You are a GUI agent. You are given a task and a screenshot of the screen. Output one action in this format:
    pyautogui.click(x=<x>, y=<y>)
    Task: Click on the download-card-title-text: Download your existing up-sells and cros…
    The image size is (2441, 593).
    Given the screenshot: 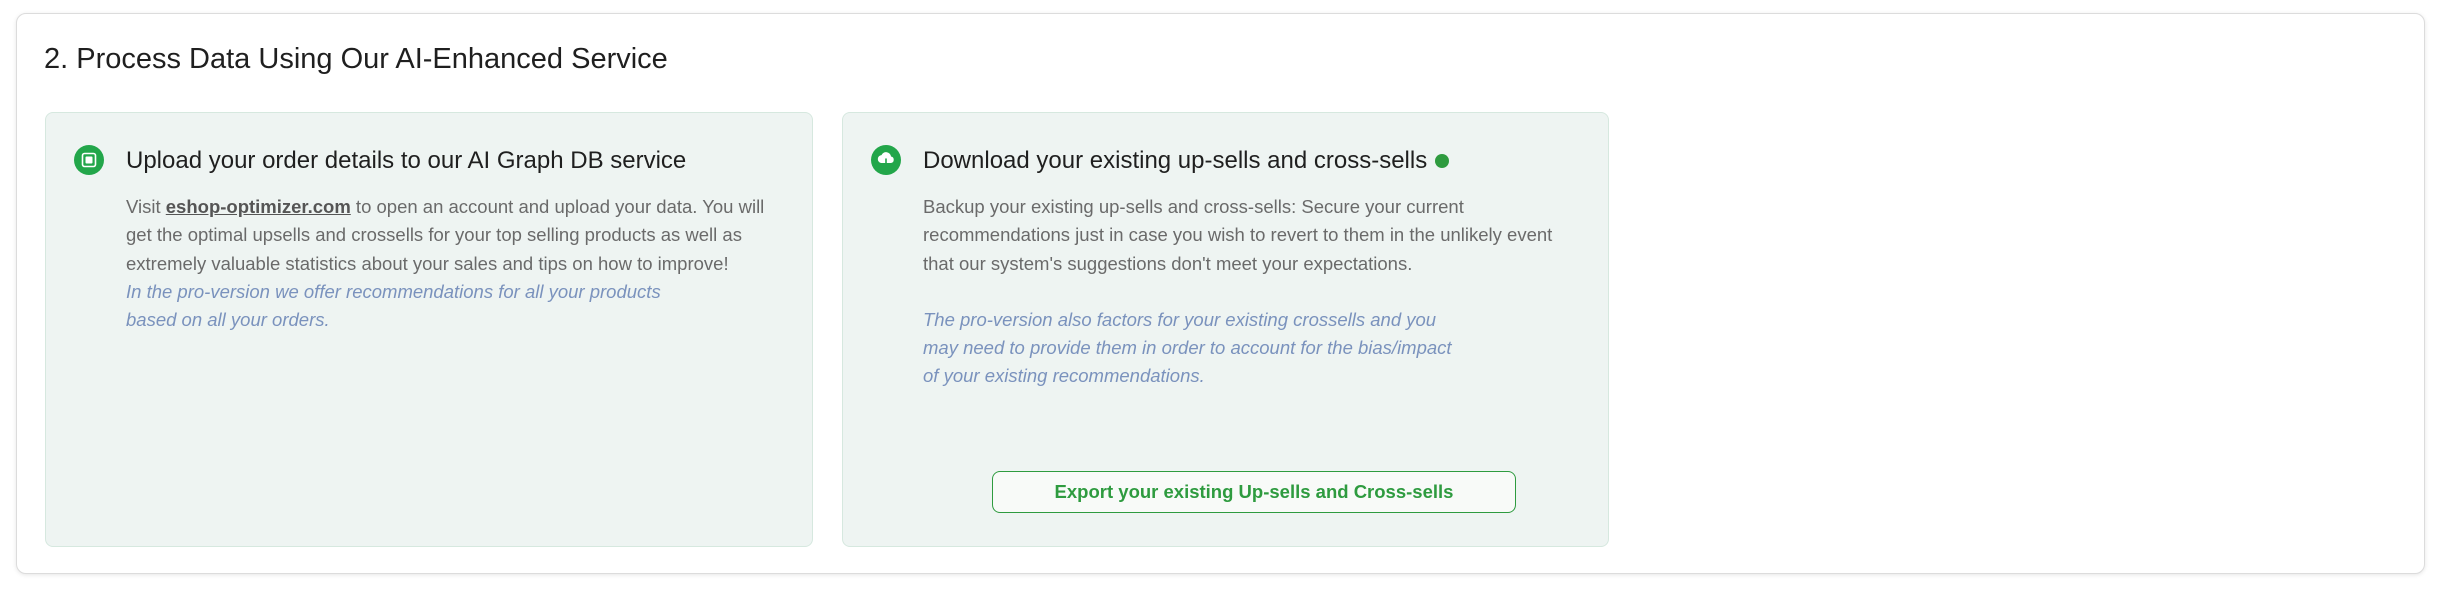 What is the action you would take?
    pyautogui.click(x=1175, y=160)
    